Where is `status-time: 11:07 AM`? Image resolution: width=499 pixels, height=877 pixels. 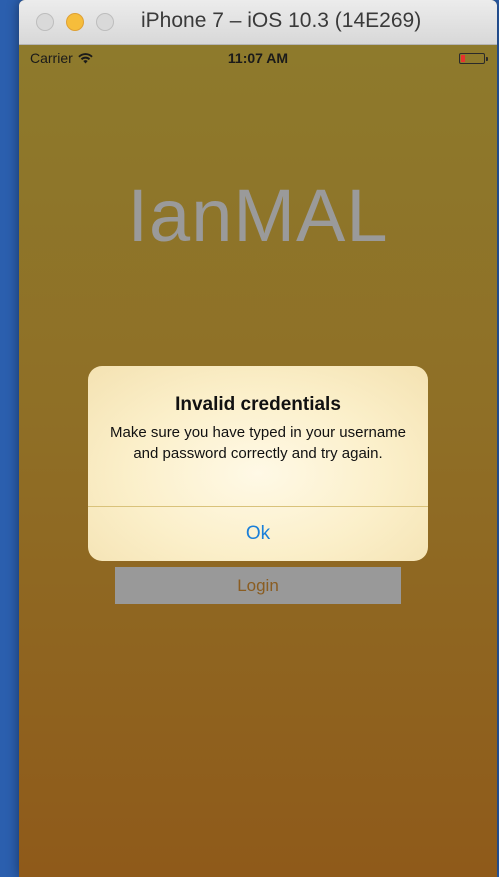 status-time: 11:07 AM is located at coordinates (258, 58).